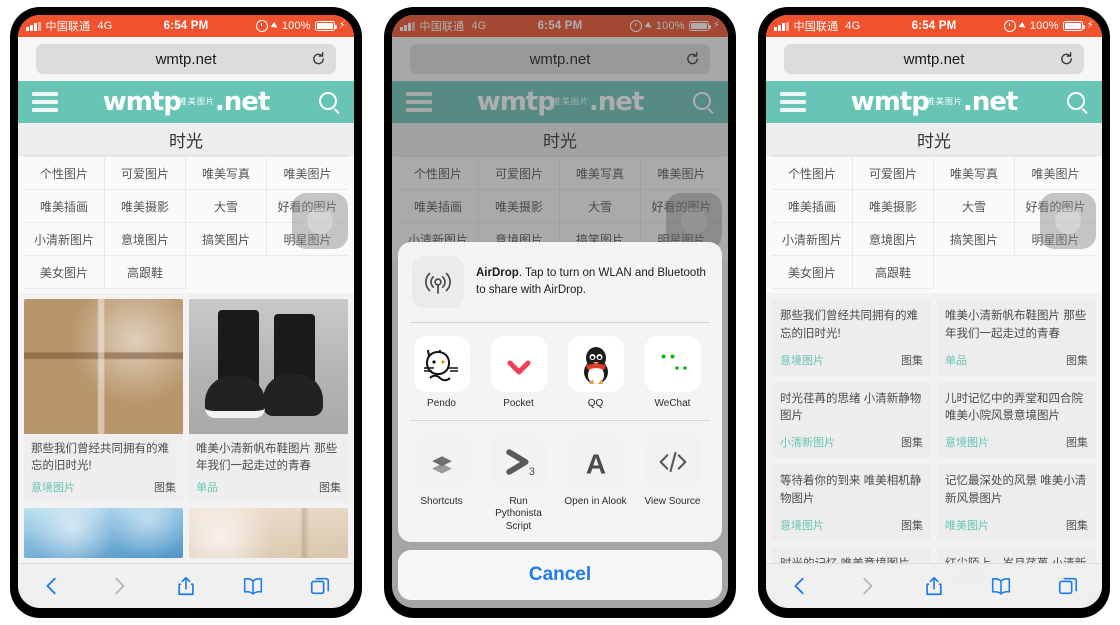 The width and height of the screenshot is (1120, 625). What do you see at coordinates (1016, 502) in the screenshot?
I see `article-text-card: 记忆最深处的风景 唯美小清新风景图片 唯美图片 图集` at bounding box center [1016, 502].